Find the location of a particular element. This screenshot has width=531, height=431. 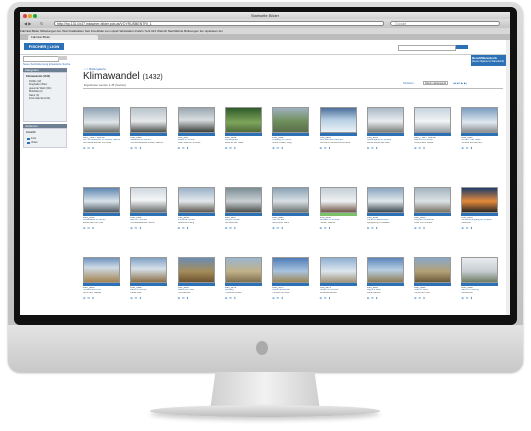

app-search-input is located at coordinates (427, 48).